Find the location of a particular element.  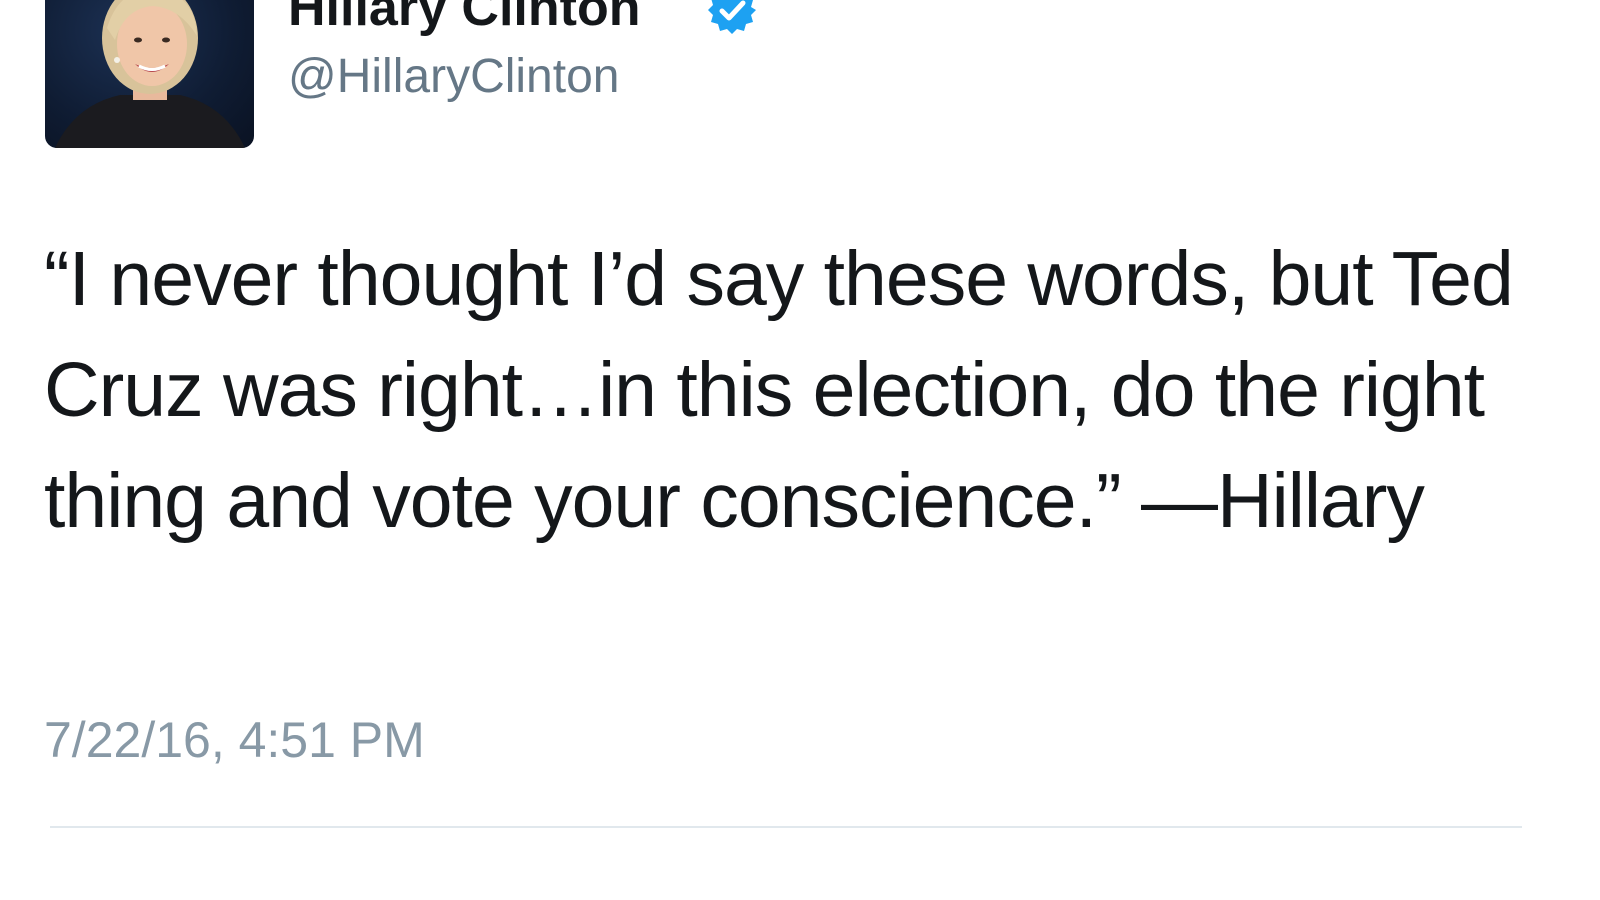

verified-badge-icon is located at coordinates (732, 17).